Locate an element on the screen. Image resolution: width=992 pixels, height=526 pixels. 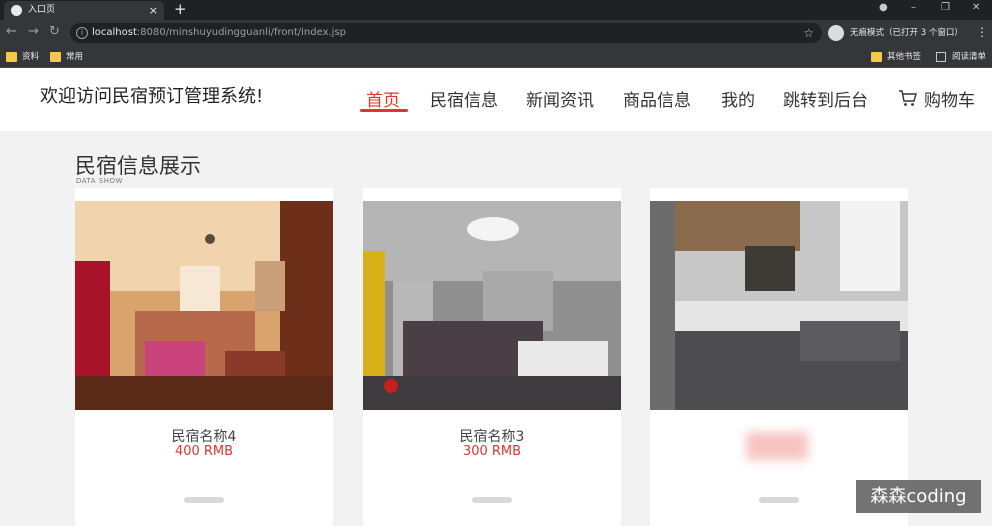
site-title: 欢迎访问民宿预订管理系统! is located at coordinates (152, 96).